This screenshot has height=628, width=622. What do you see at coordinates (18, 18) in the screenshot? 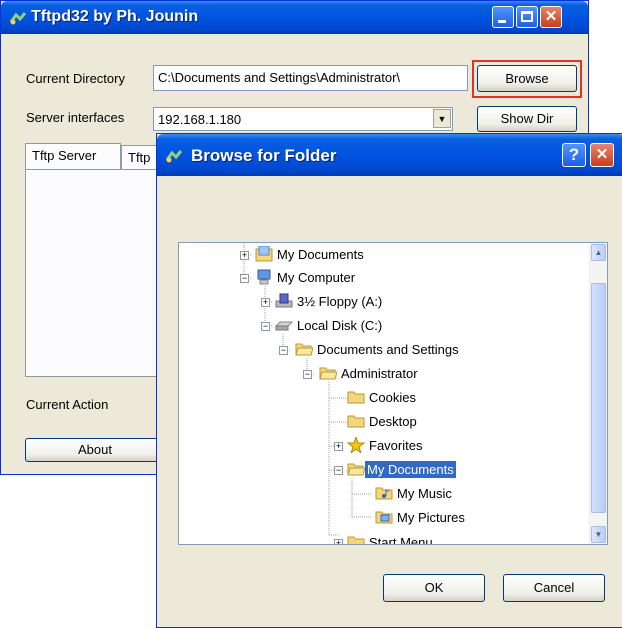
I see `tftpd-app-icon` at bounding box center [18, 18].